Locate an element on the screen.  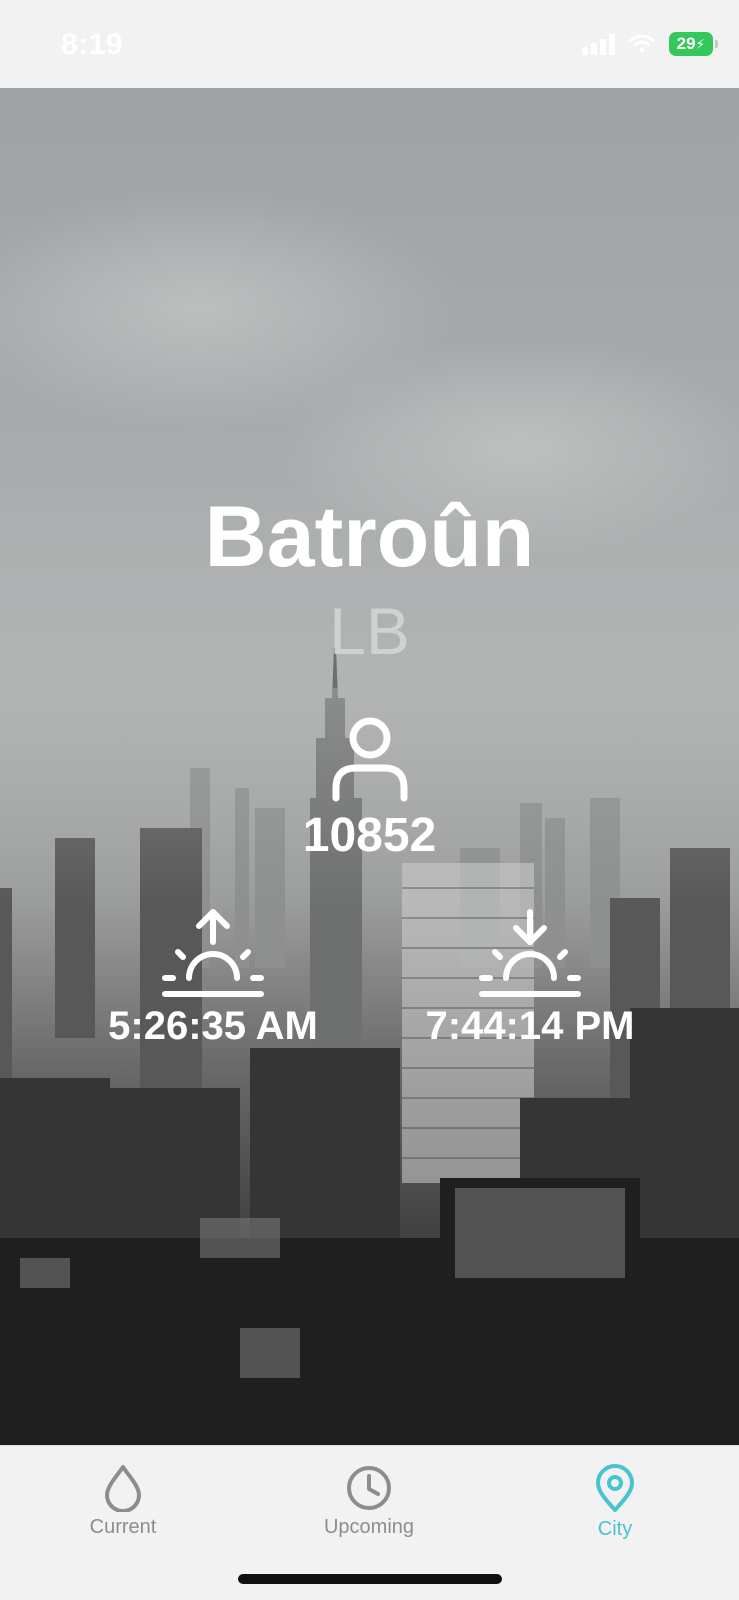
tab-upcoming: Upcoming is located at coordinates (369, 1501).